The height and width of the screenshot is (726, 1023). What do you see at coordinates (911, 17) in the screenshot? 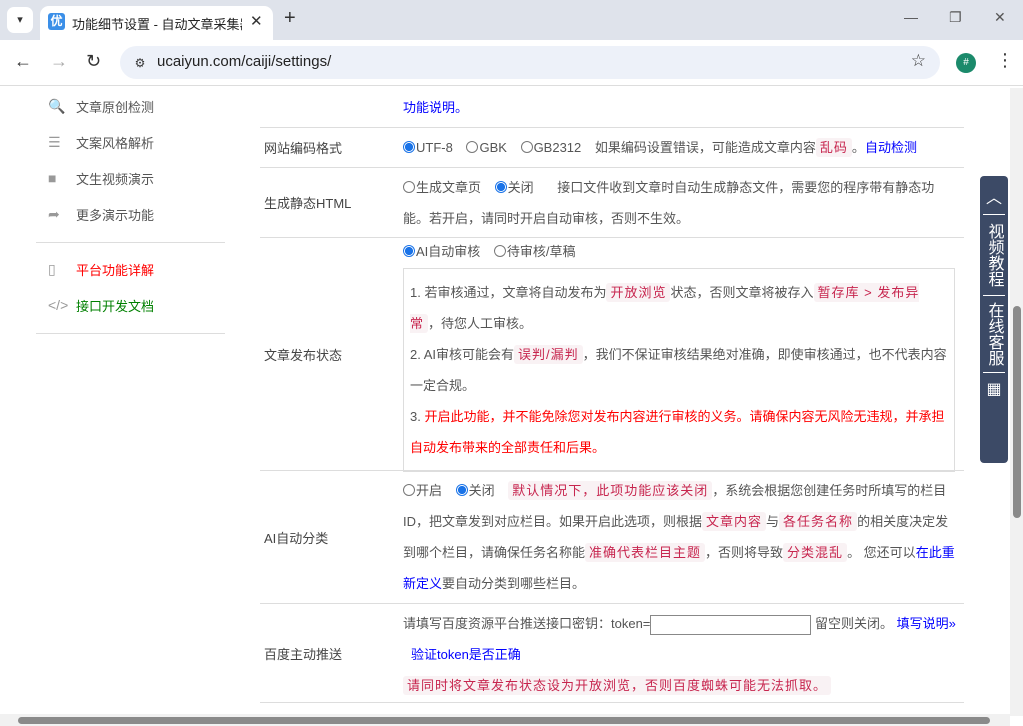
I see `minimize-button: —` at bounding box center [911, 17].